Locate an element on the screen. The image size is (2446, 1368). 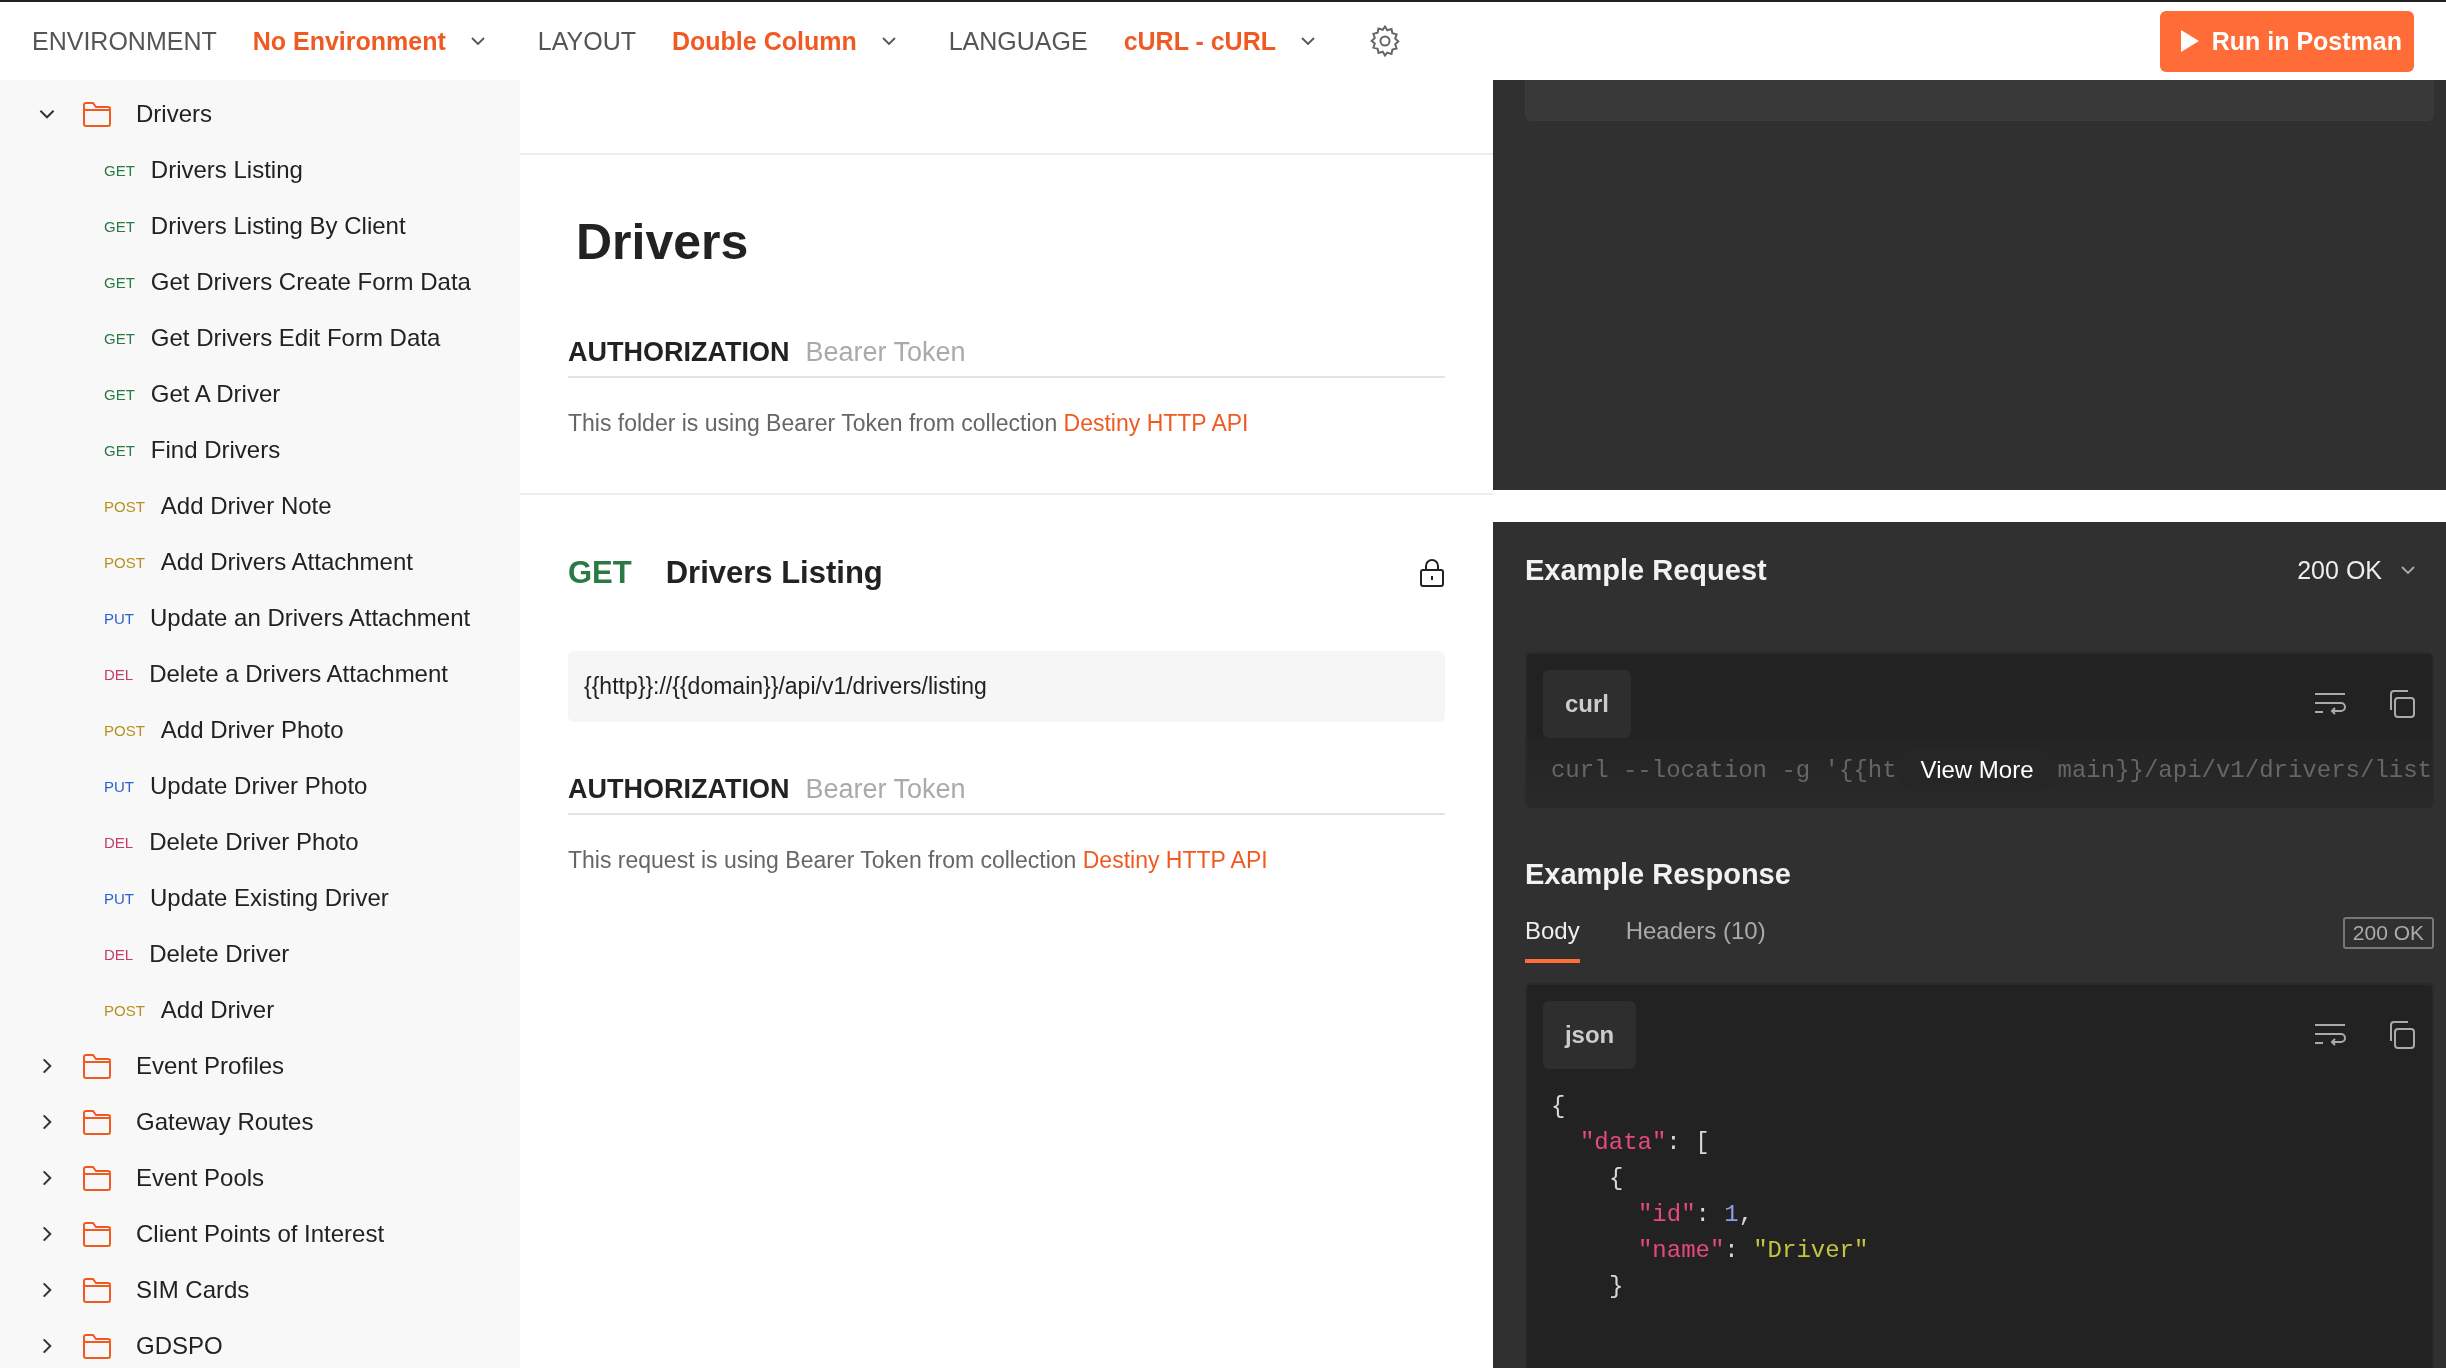
request-name: Find Drivers is located at coordinates (215, 450).